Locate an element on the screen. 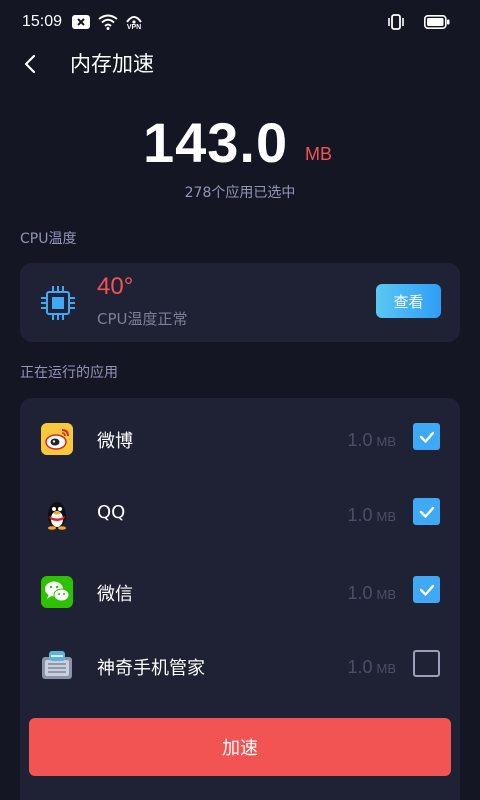 This screenshot has width=480, height=800. list-item: 神奇手机管家 1.0 MB is located at coordinates (240, 665).